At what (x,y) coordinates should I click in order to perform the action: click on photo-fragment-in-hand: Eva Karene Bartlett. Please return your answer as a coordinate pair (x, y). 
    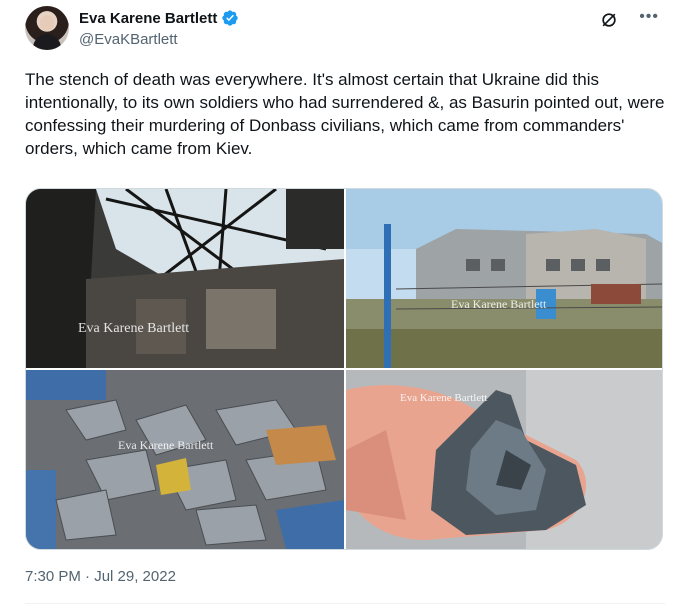
    Looking at the image, I should click on (504, 459).